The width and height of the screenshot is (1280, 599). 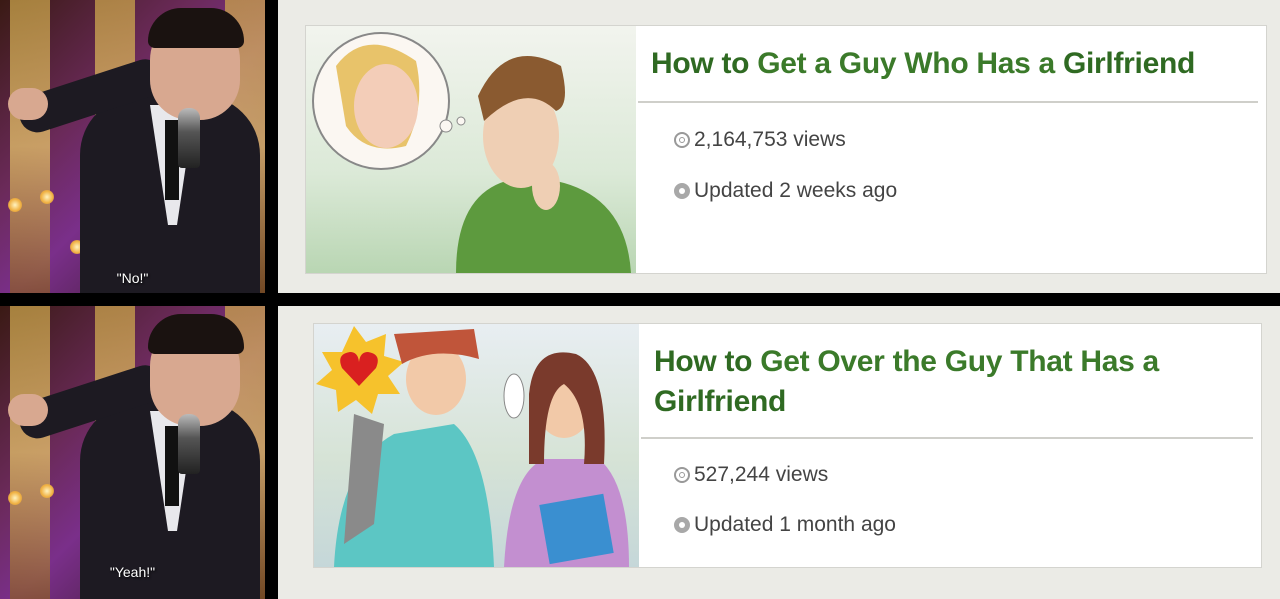 I want to click on views-count: 527,244 views, so click(x=751, y=475).